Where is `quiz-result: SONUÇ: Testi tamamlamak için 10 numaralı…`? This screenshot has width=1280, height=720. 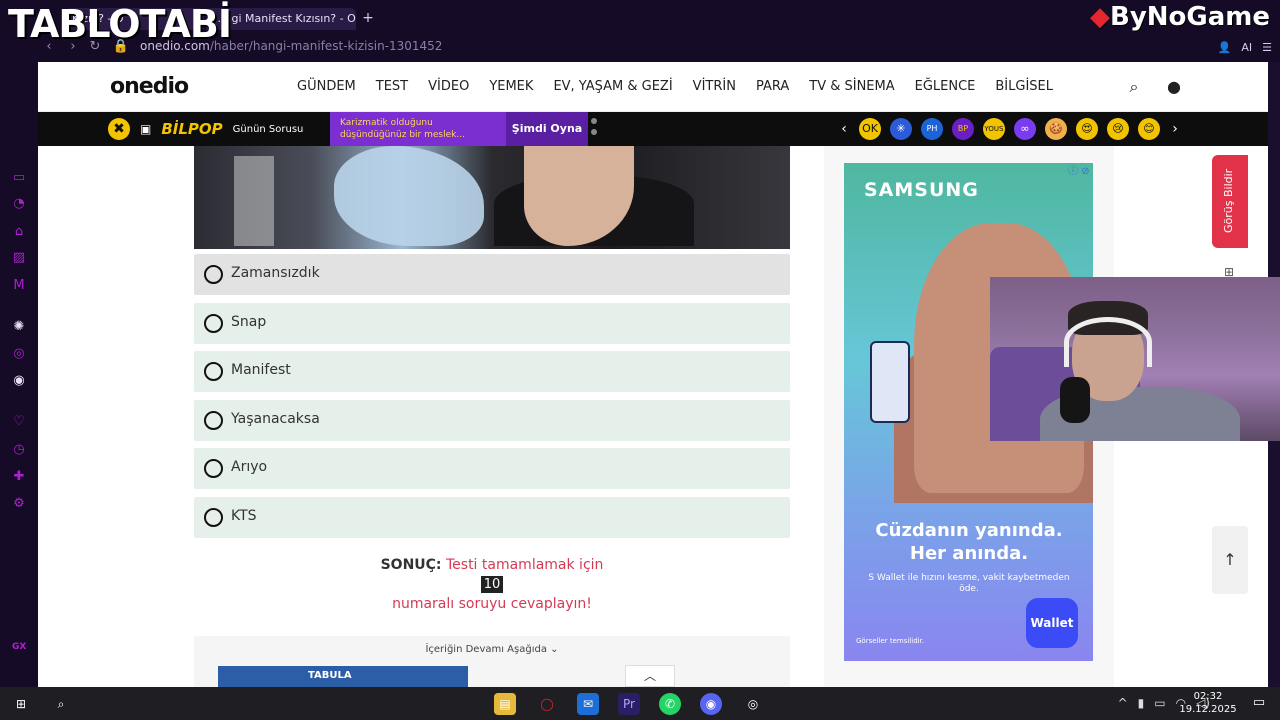
quiz-result: SONUÇ: Testi tamamlamak için 10 numaralı… is located at coordinates (492, 584).